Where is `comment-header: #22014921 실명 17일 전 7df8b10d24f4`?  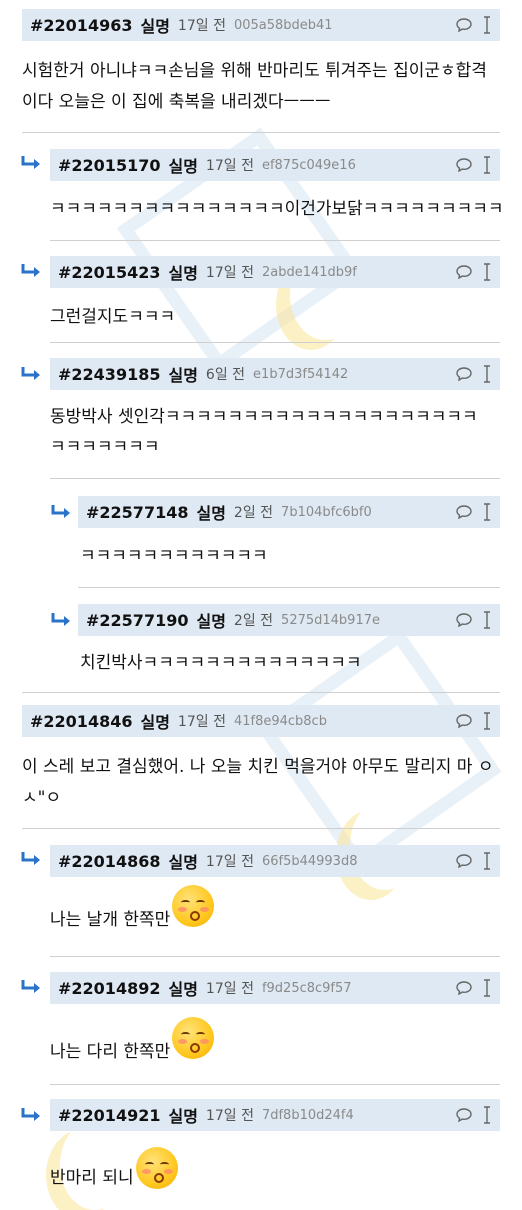
comment-header: #22014921 실명 17일 전 7df8b10d24f4 is located at coordinates (275, 1115).